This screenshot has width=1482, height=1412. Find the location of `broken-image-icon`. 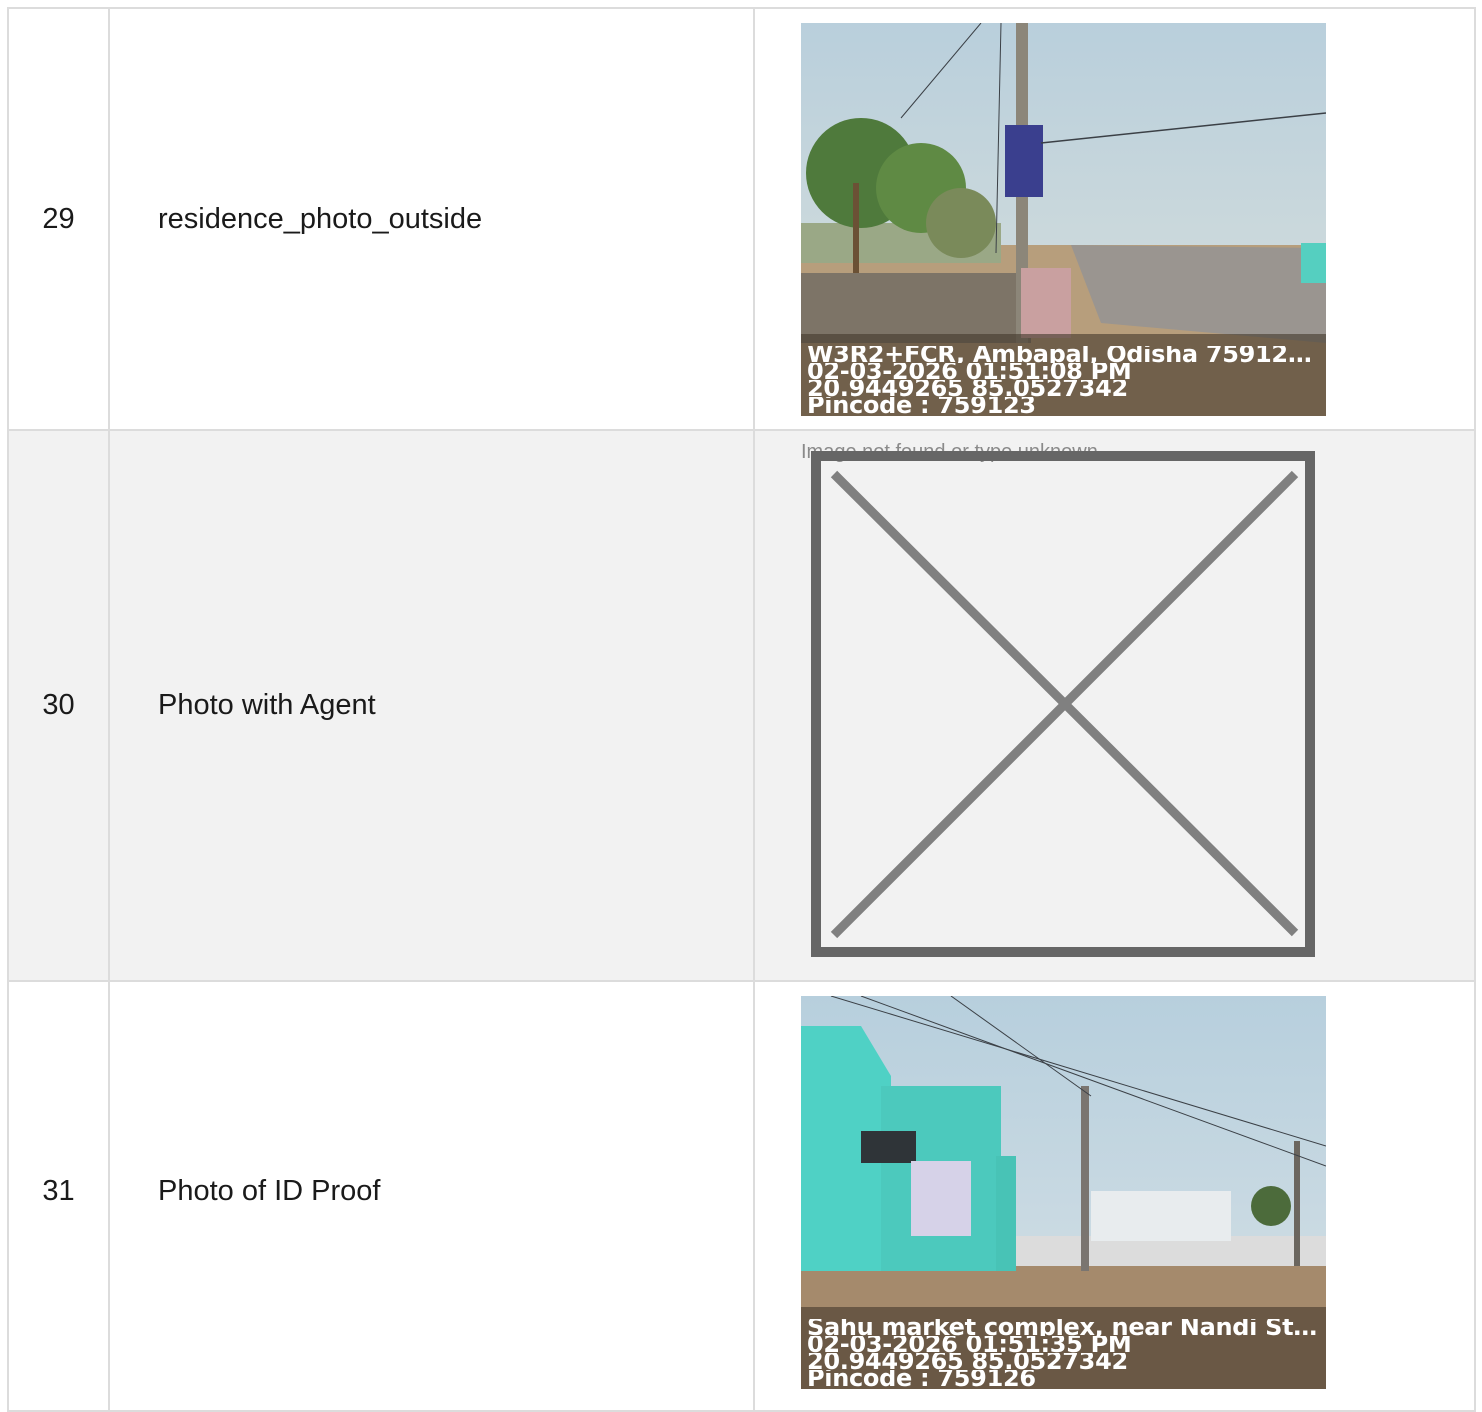

broken-image-icon is located at coordinates (1063, 703).